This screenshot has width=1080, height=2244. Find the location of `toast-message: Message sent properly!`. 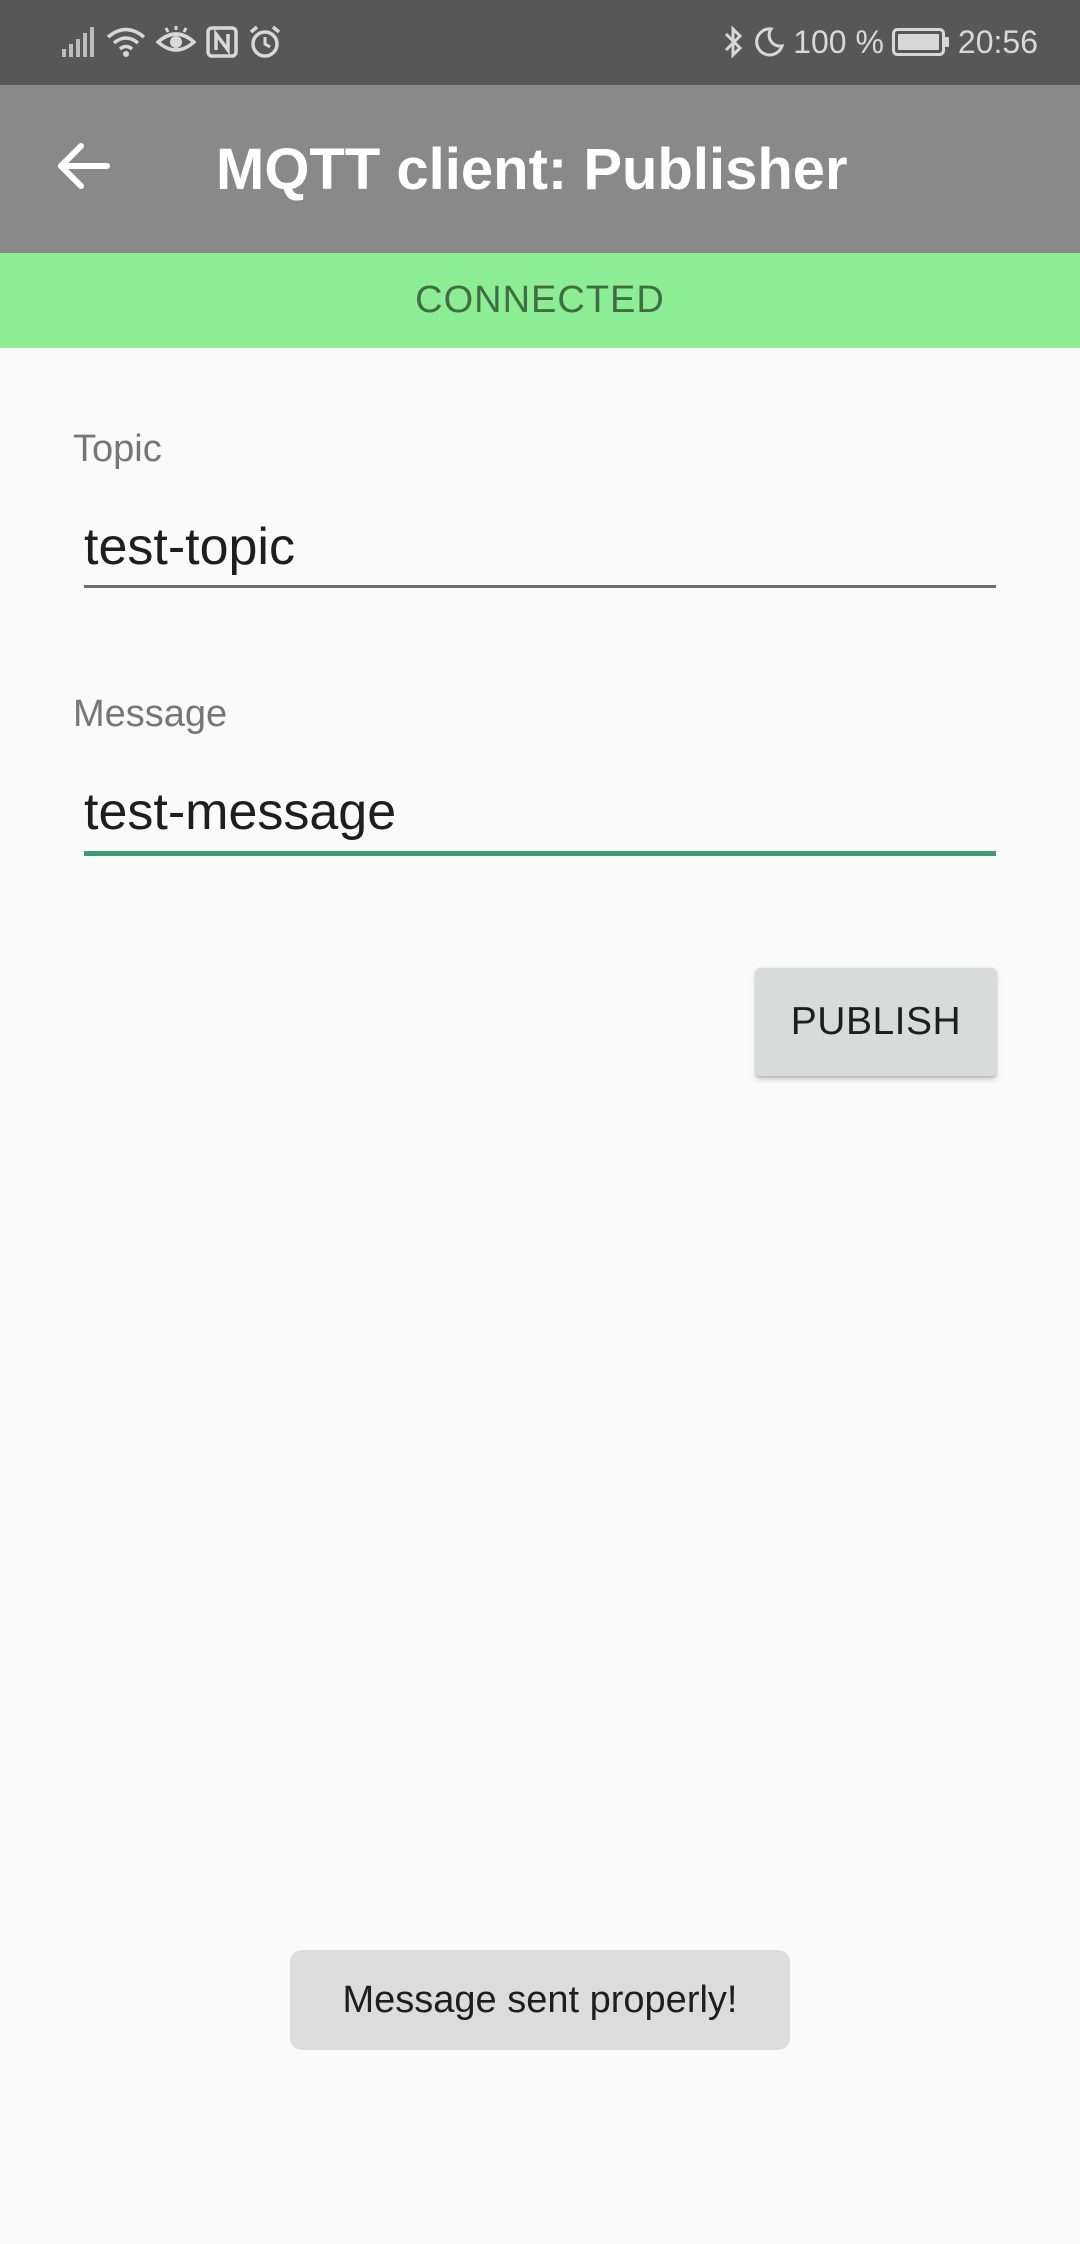

toast-message: Message sent properly! is located at coordinates (540, 2000).